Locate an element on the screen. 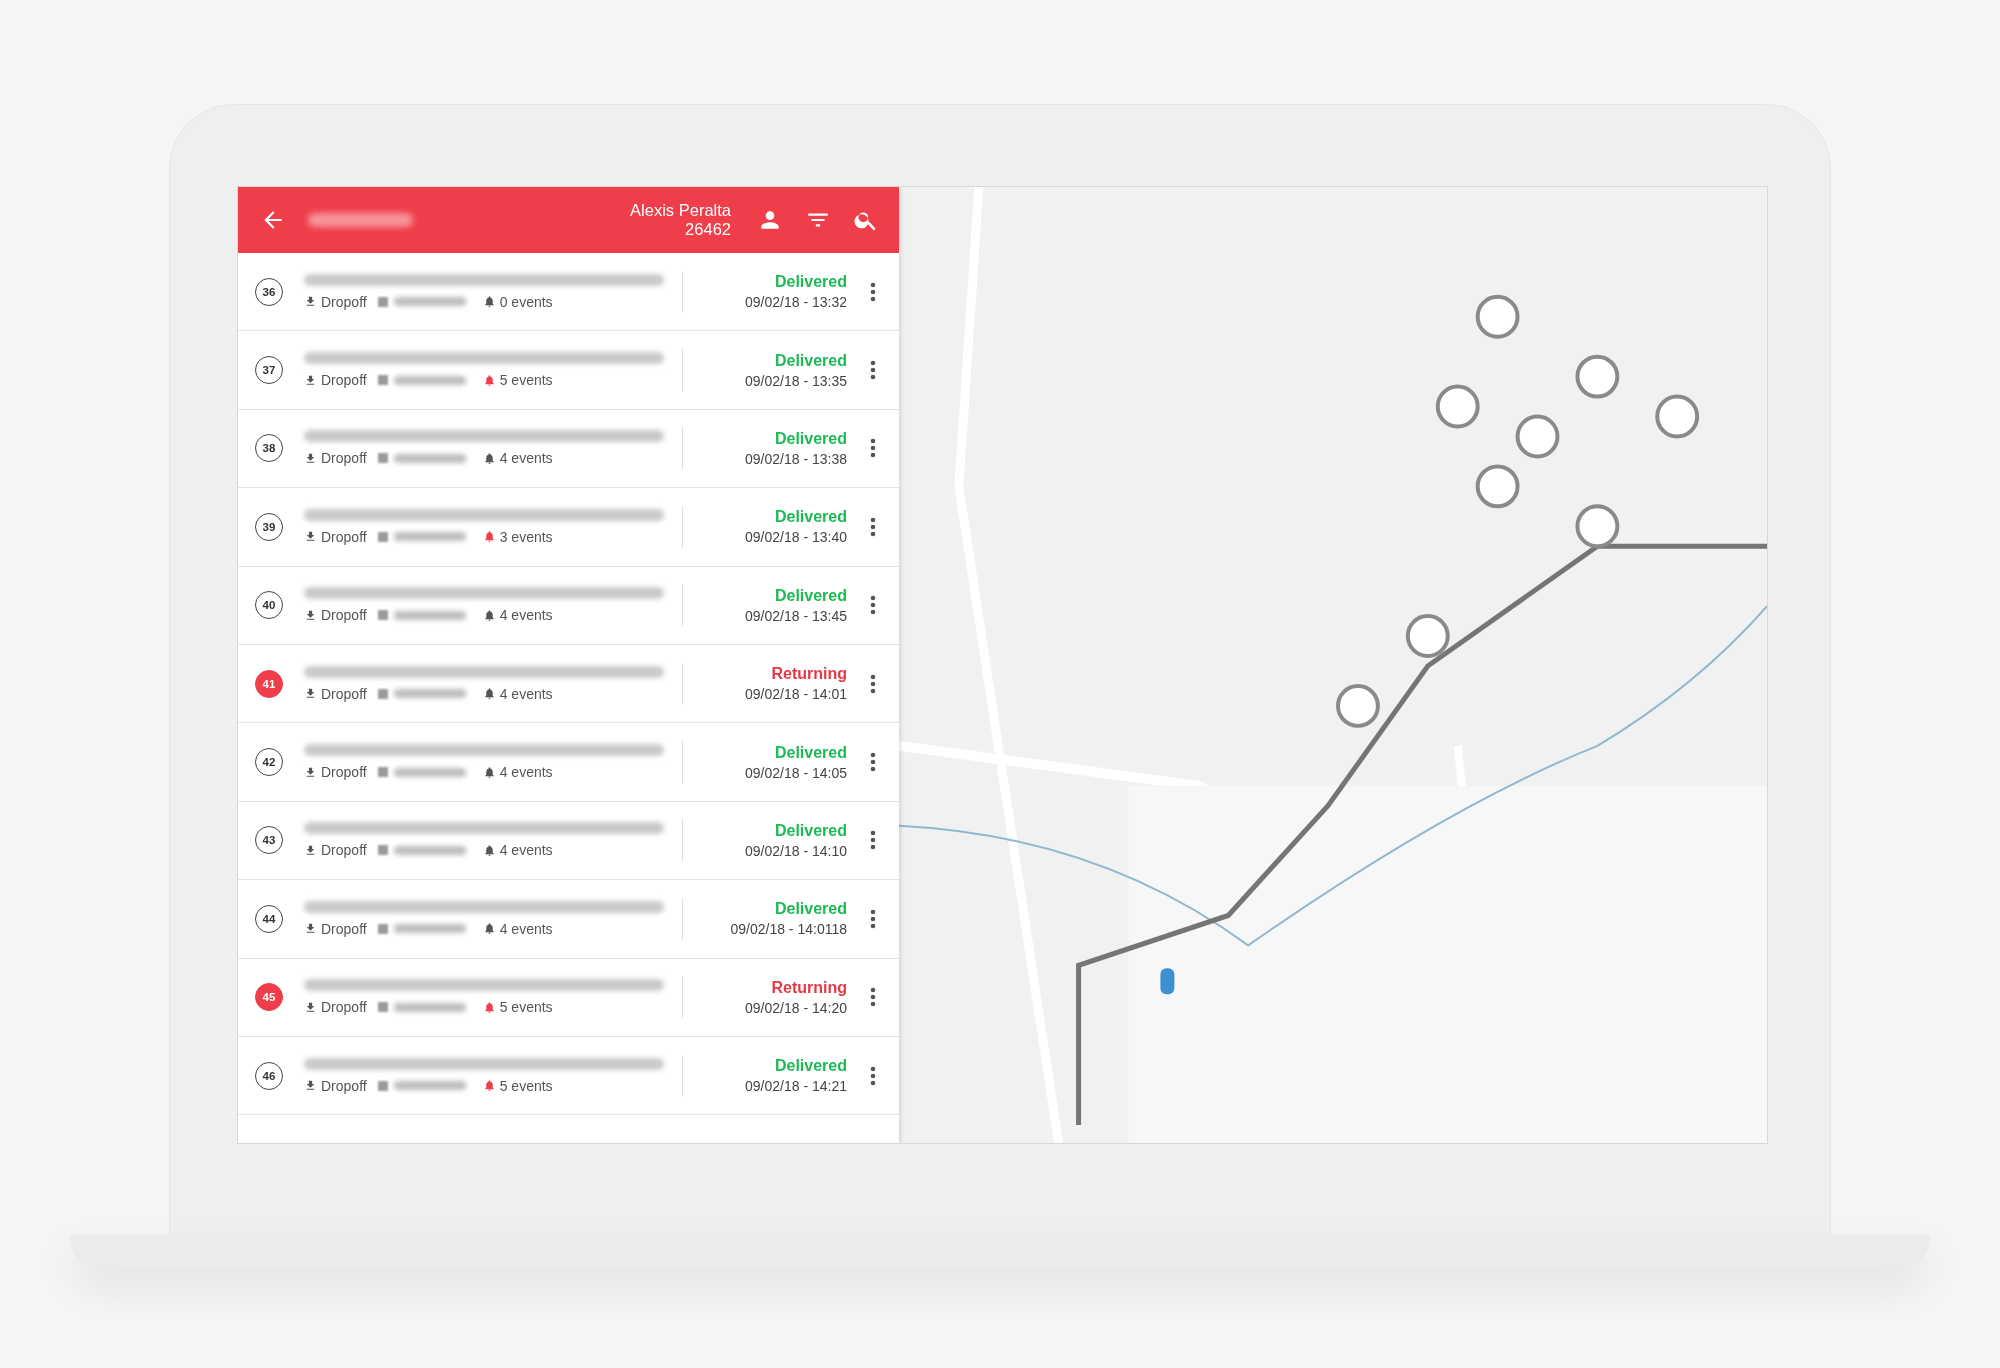 The height and width of the screenshot is (1368, 2000). driver-id: 26462 is located at coordinates (708, 229).